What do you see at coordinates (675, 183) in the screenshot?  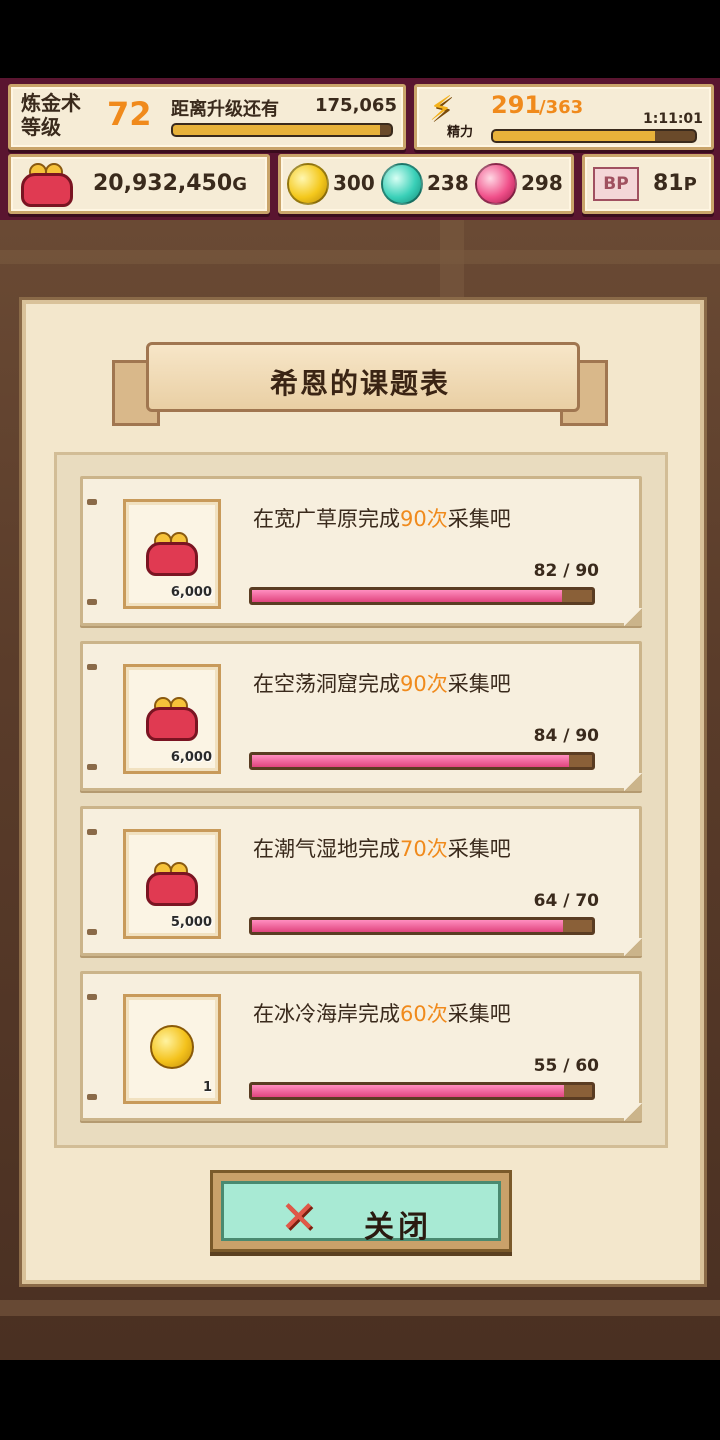 I see `bp-value: 81P` at bounding box center [675, 183].